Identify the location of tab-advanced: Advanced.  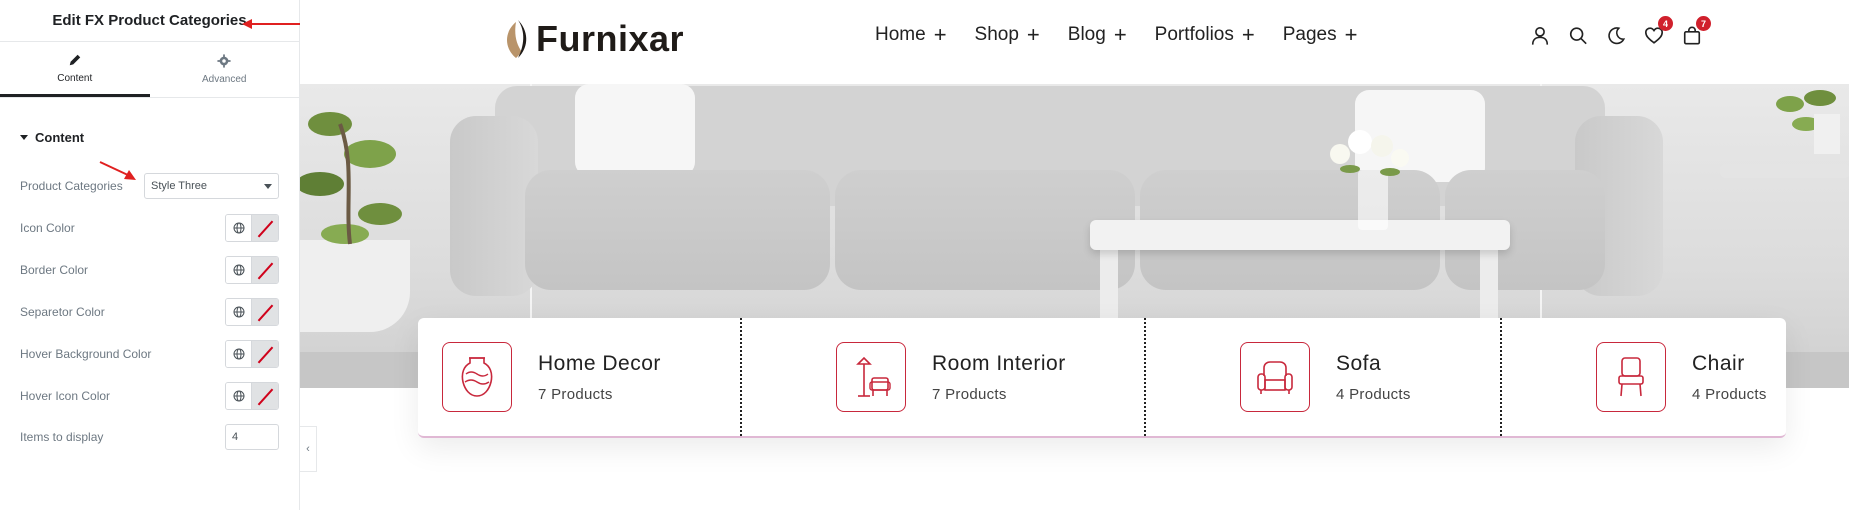
(225, 69).